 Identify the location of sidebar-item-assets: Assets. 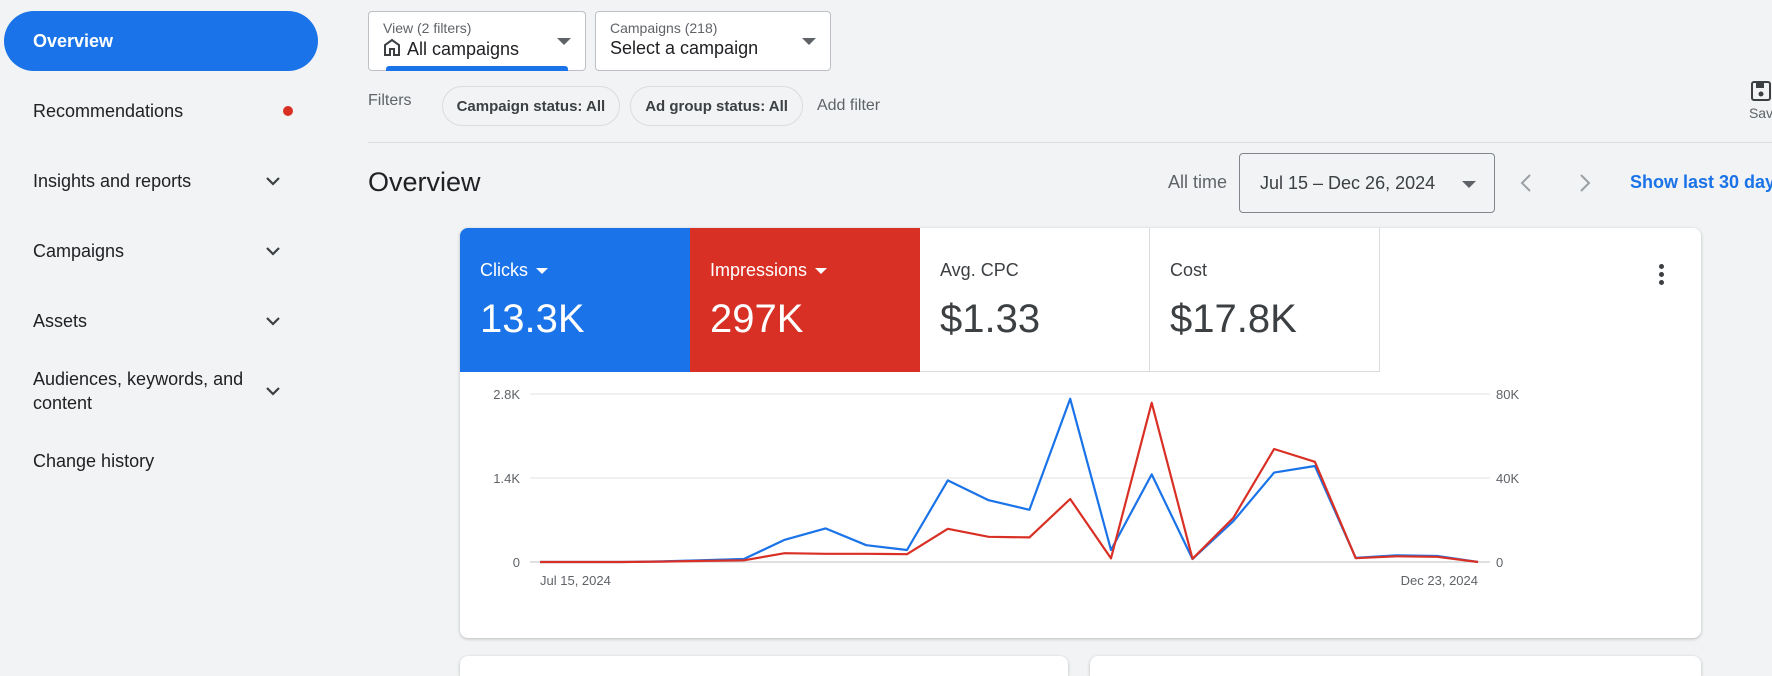
(161, 321).